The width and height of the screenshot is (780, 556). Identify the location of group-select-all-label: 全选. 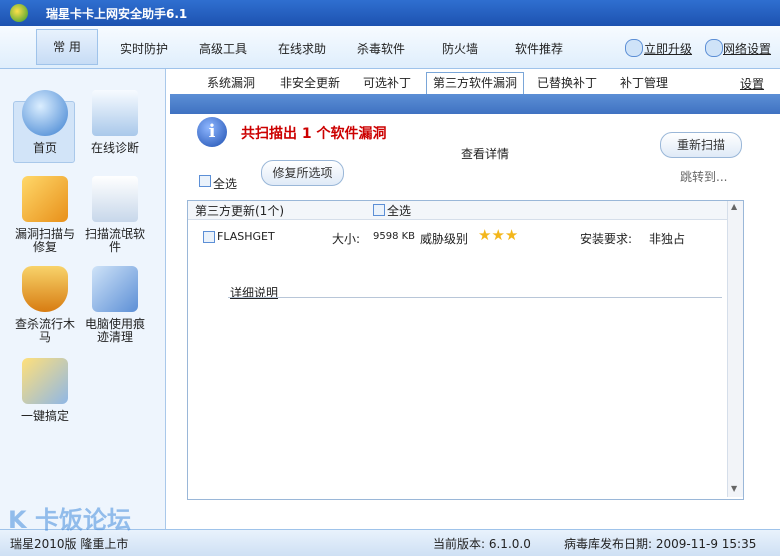
(399, 211).